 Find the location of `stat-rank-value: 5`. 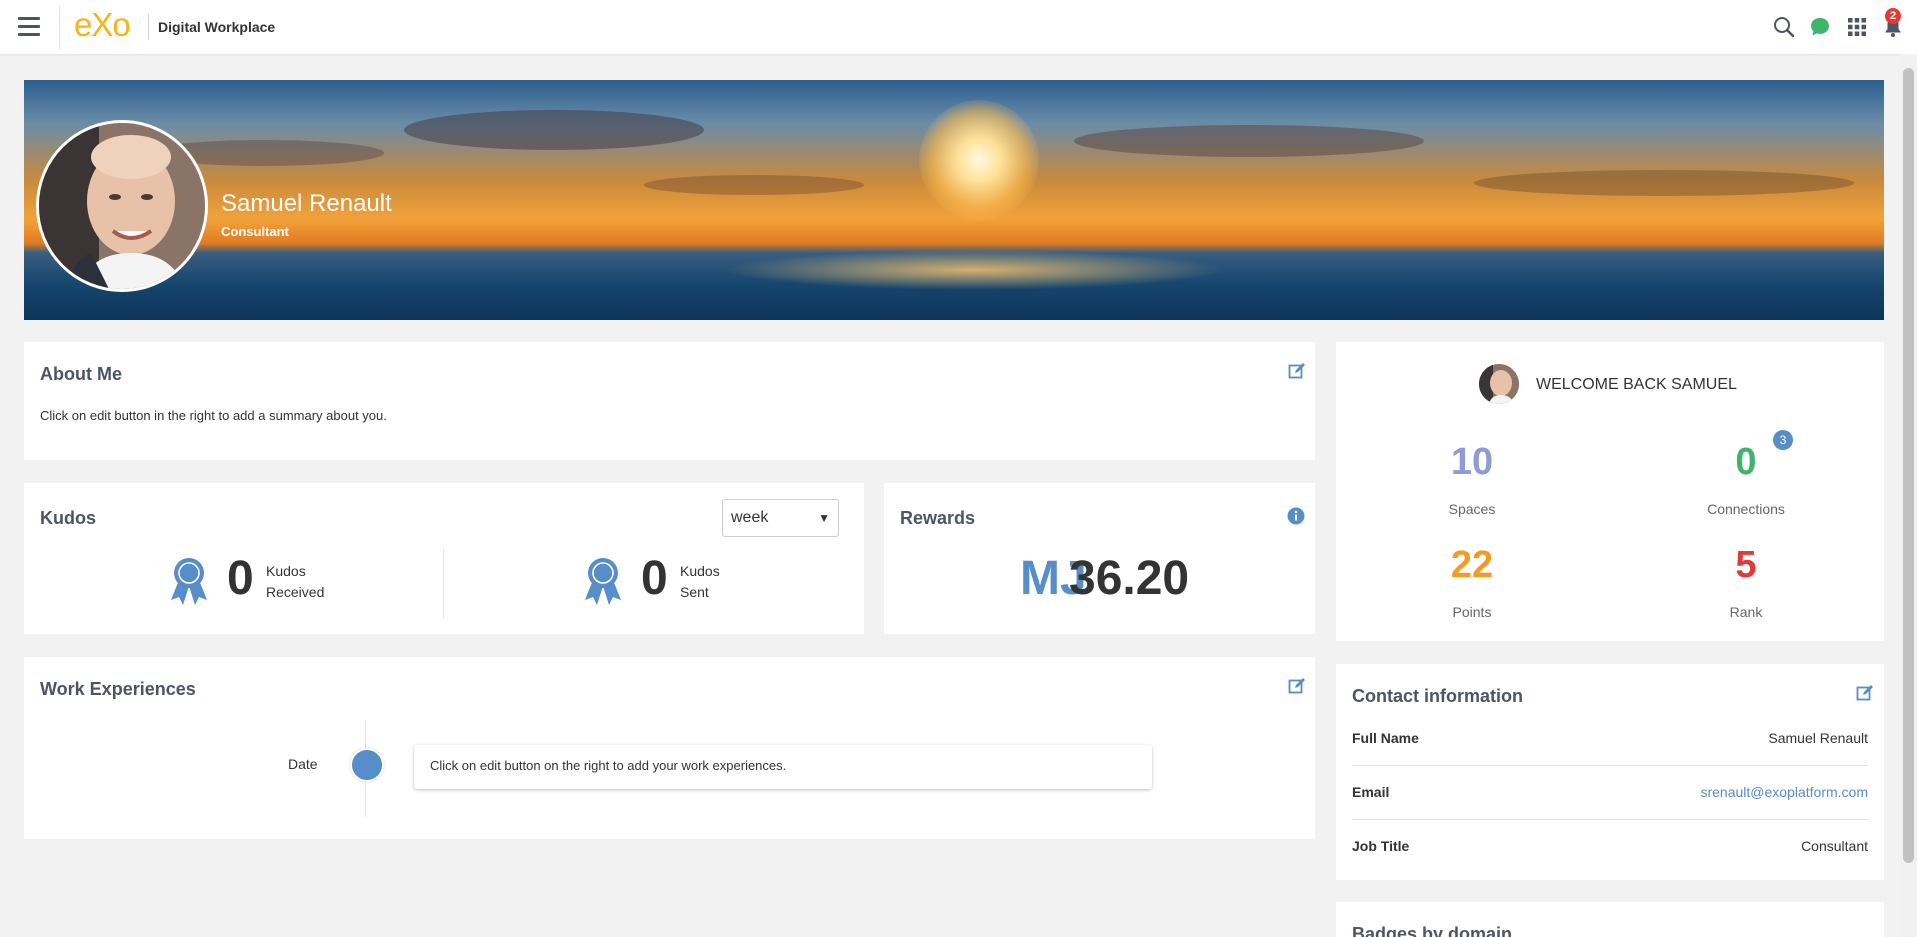

stat-rank-value: 5 is located at coordinates (1746, 565).